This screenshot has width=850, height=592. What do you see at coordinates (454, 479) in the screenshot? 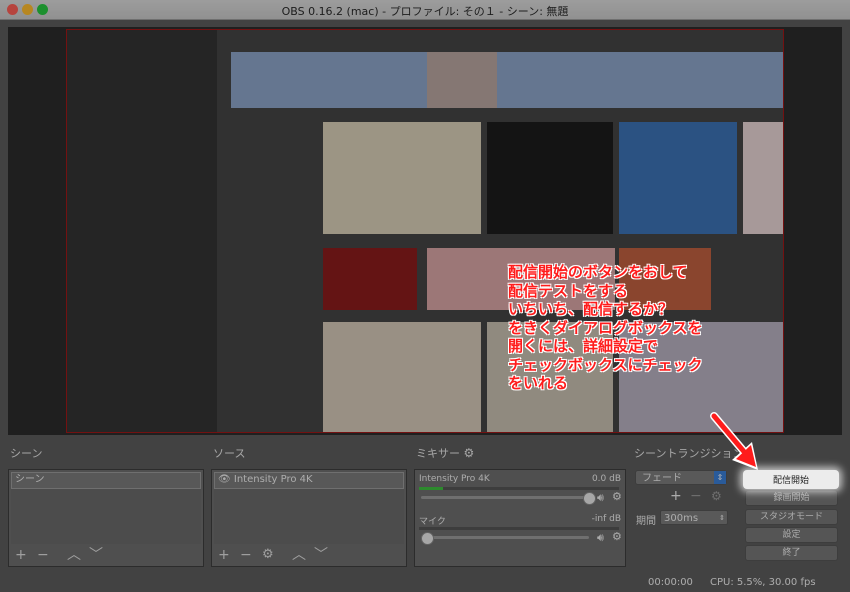
I see `channel-name: Intensity Pro 4K` at bounding box center [454, 479].